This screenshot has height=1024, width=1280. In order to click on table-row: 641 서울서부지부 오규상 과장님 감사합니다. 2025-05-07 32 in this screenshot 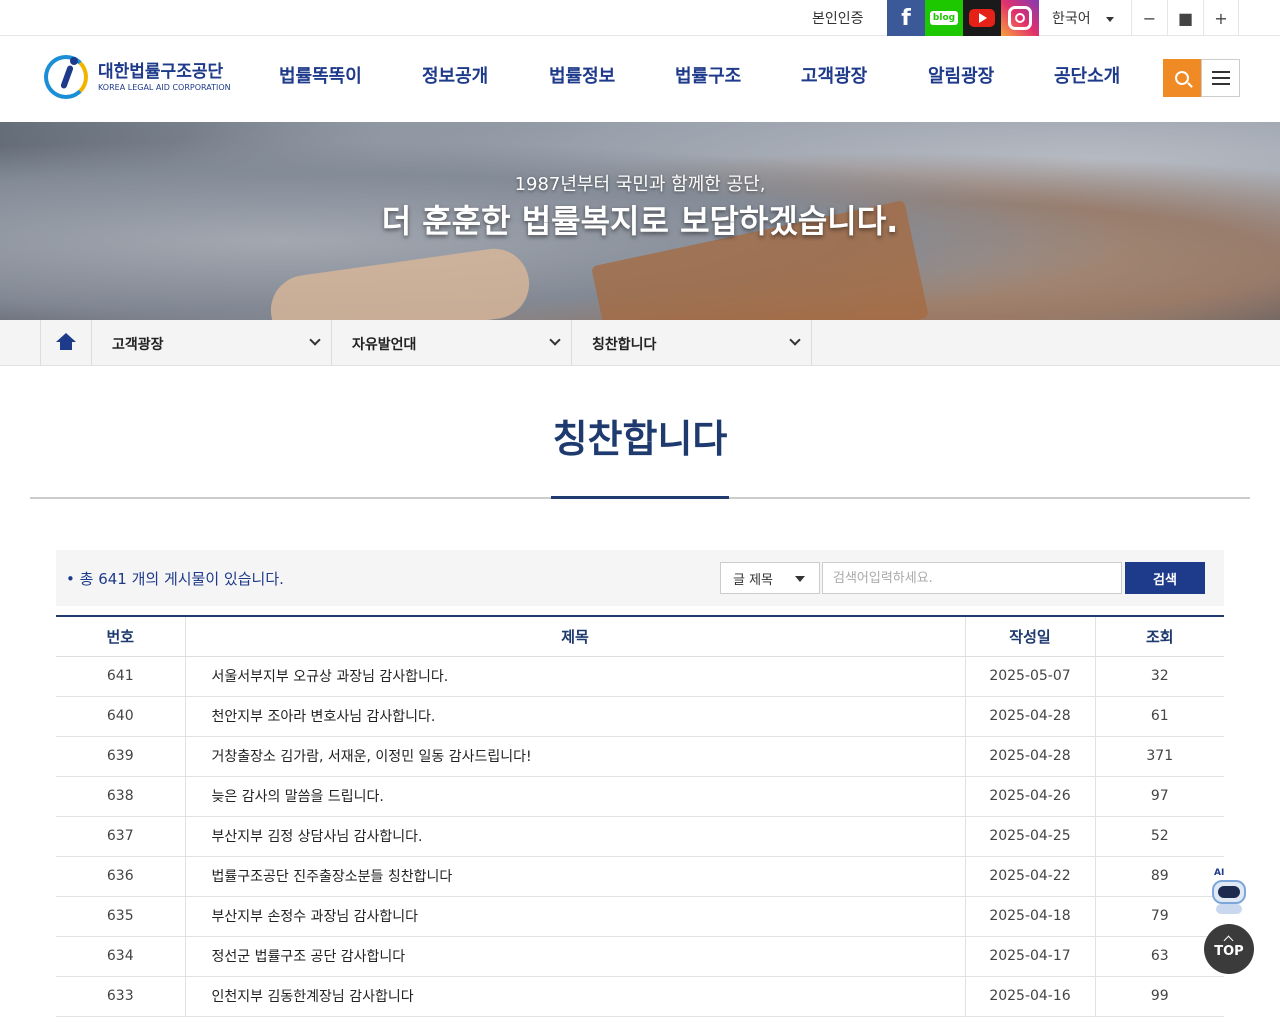, I will do `click(640, 676)`.